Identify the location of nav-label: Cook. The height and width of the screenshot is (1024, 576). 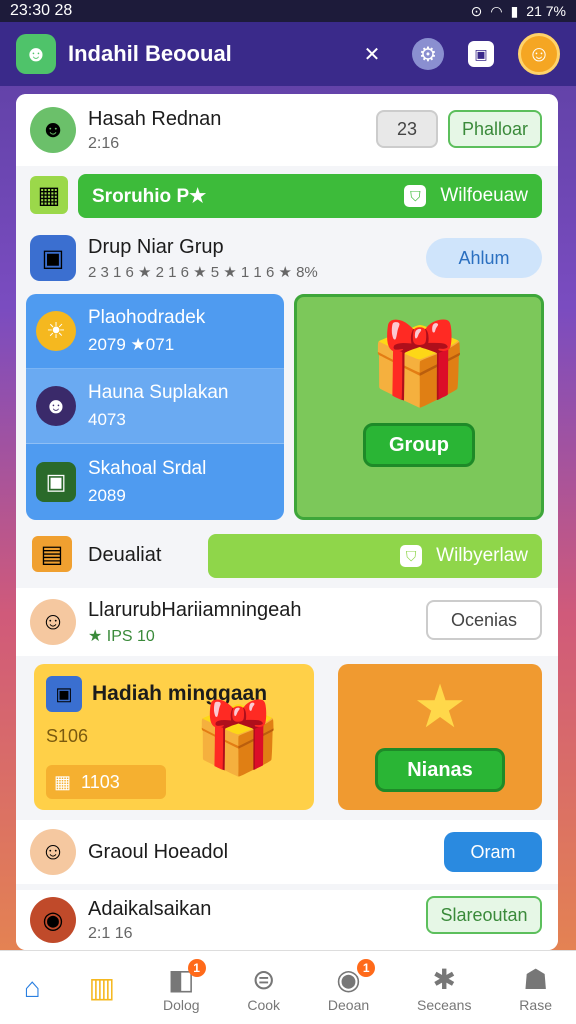
(264, 1004).